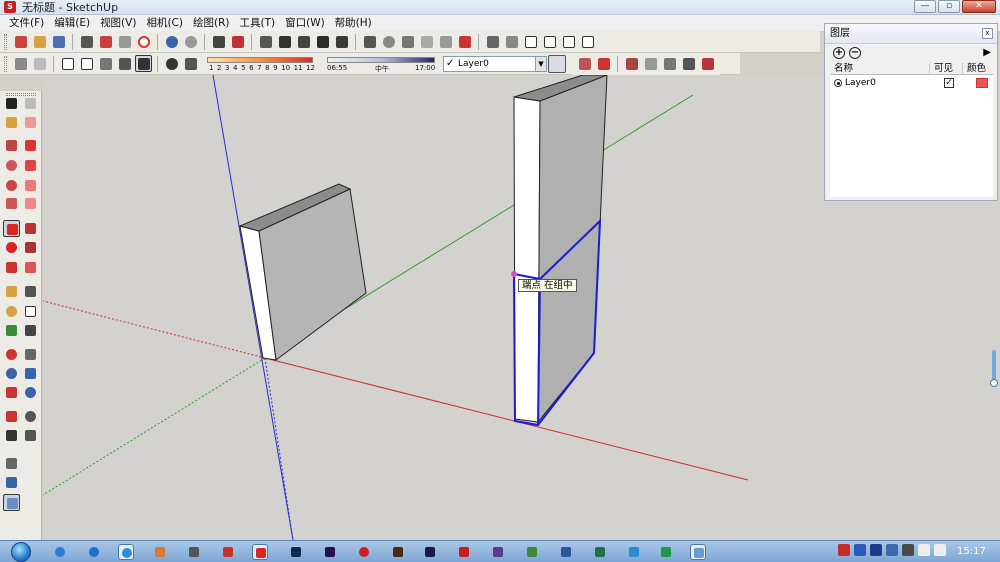  I want to click on sandbox-move-icon, so click(11, 463).